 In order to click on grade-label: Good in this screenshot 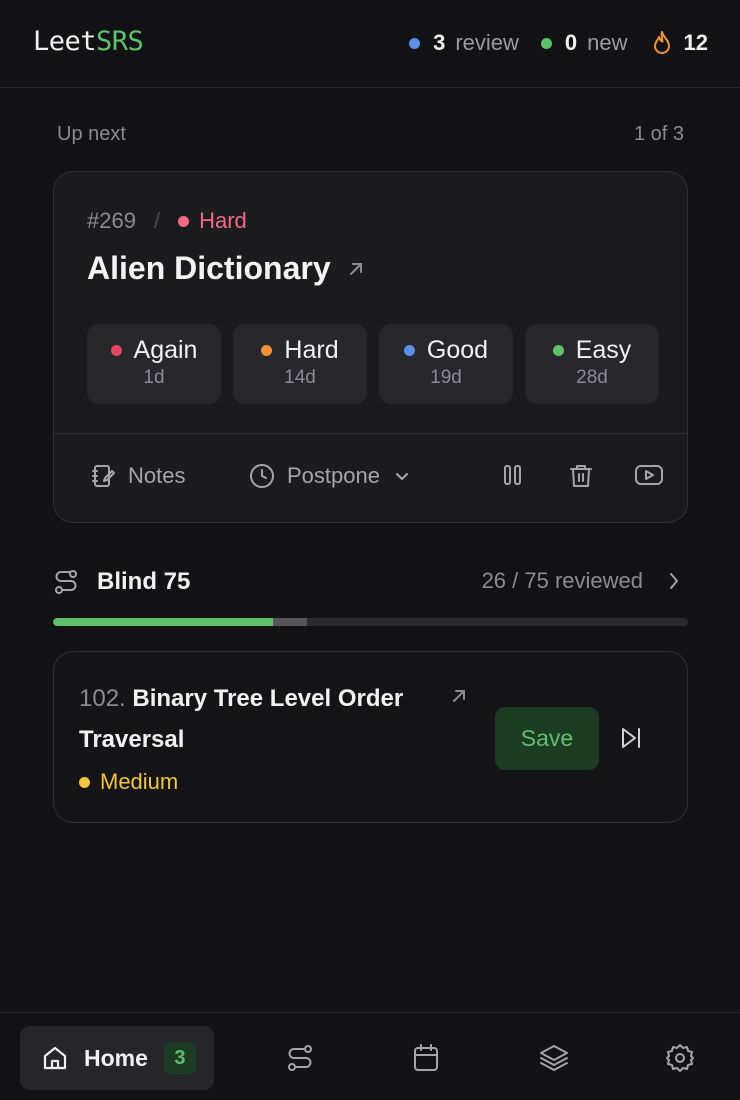, I will do `click(457, 350)`.